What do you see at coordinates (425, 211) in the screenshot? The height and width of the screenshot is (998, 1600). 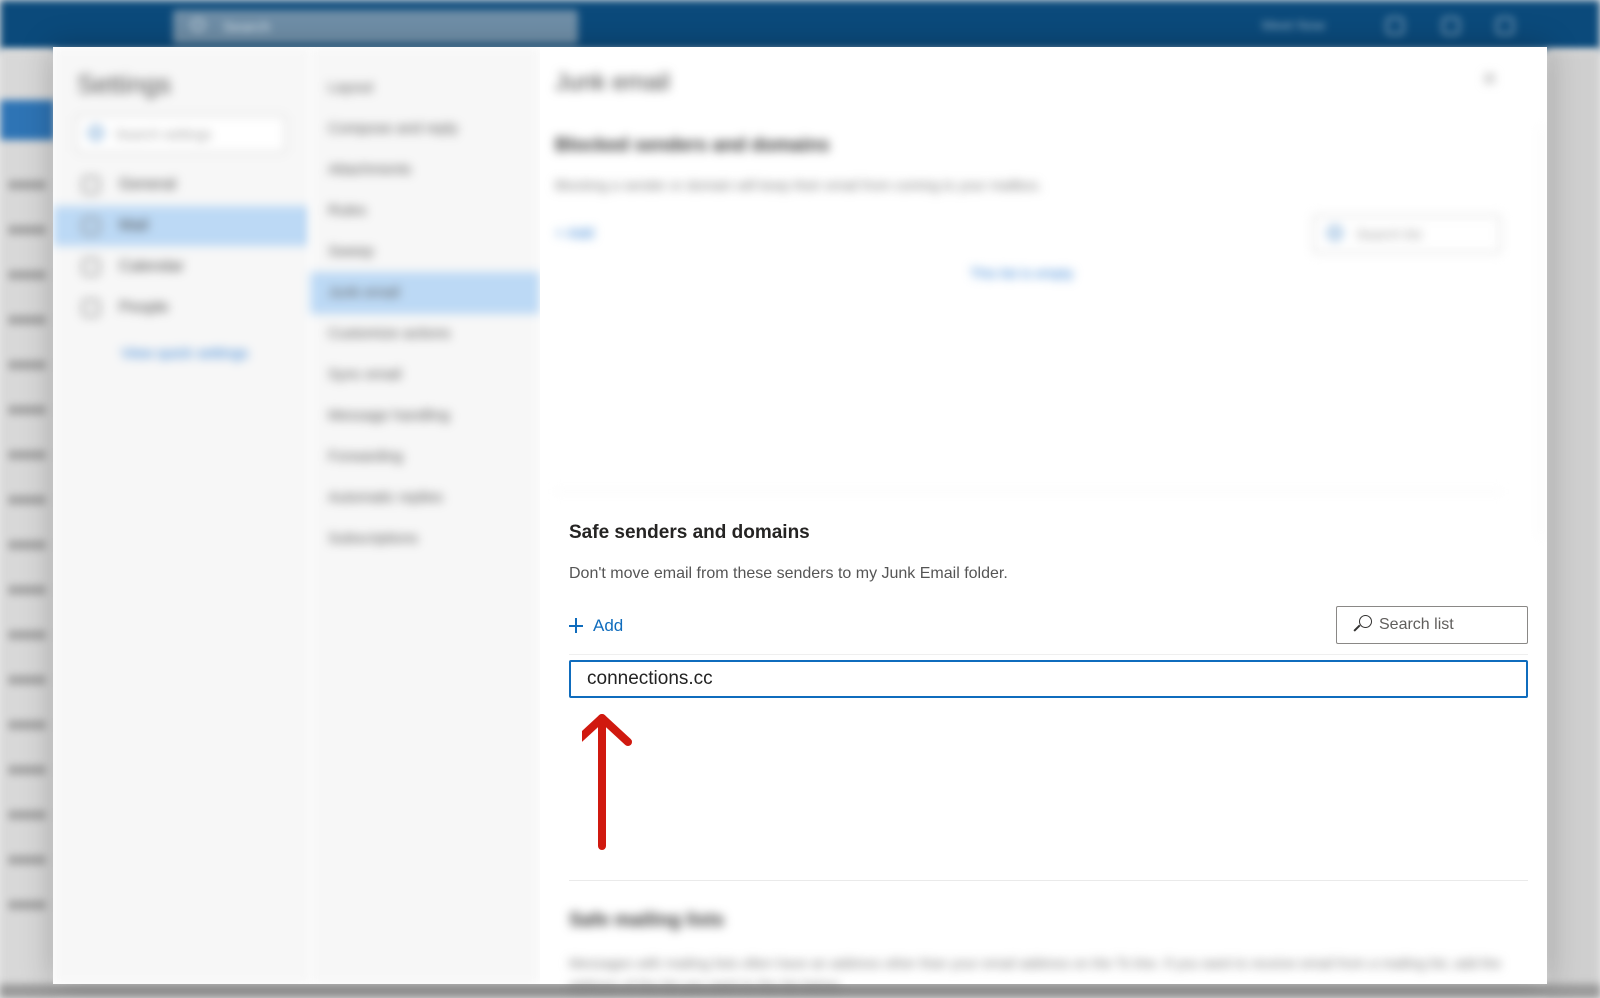 I see `subnav-item-rules: Rules` at bounding box center [425, 211].